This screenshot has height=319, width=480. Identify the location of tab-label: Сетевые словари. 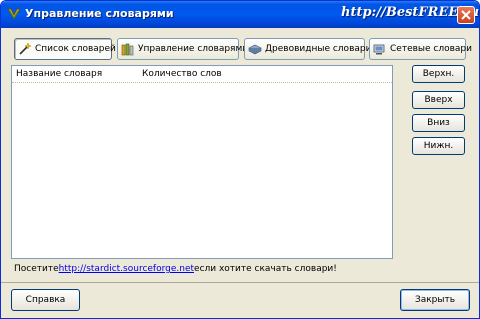
(431, 49).